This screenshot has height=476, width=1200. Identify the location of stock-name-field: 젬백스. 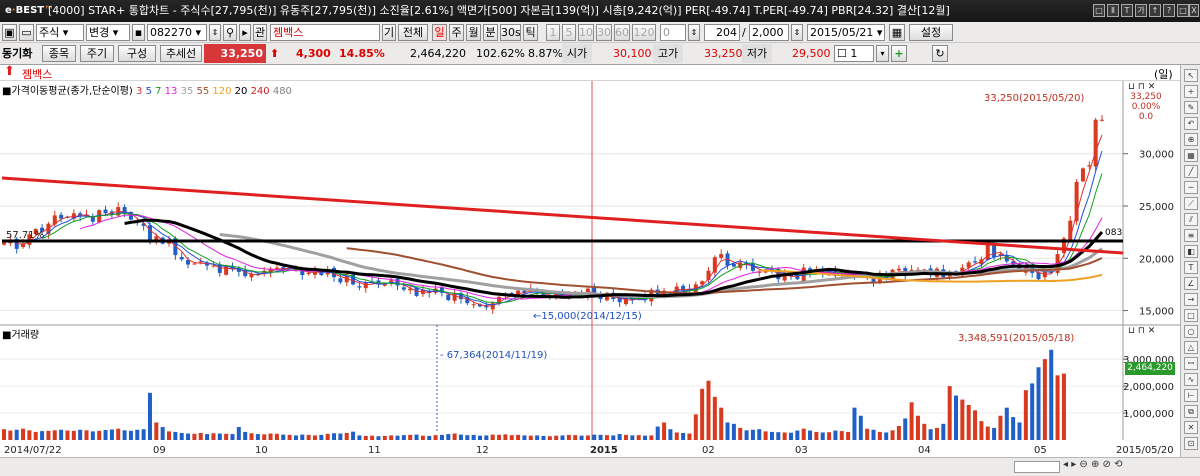
(325, 32).